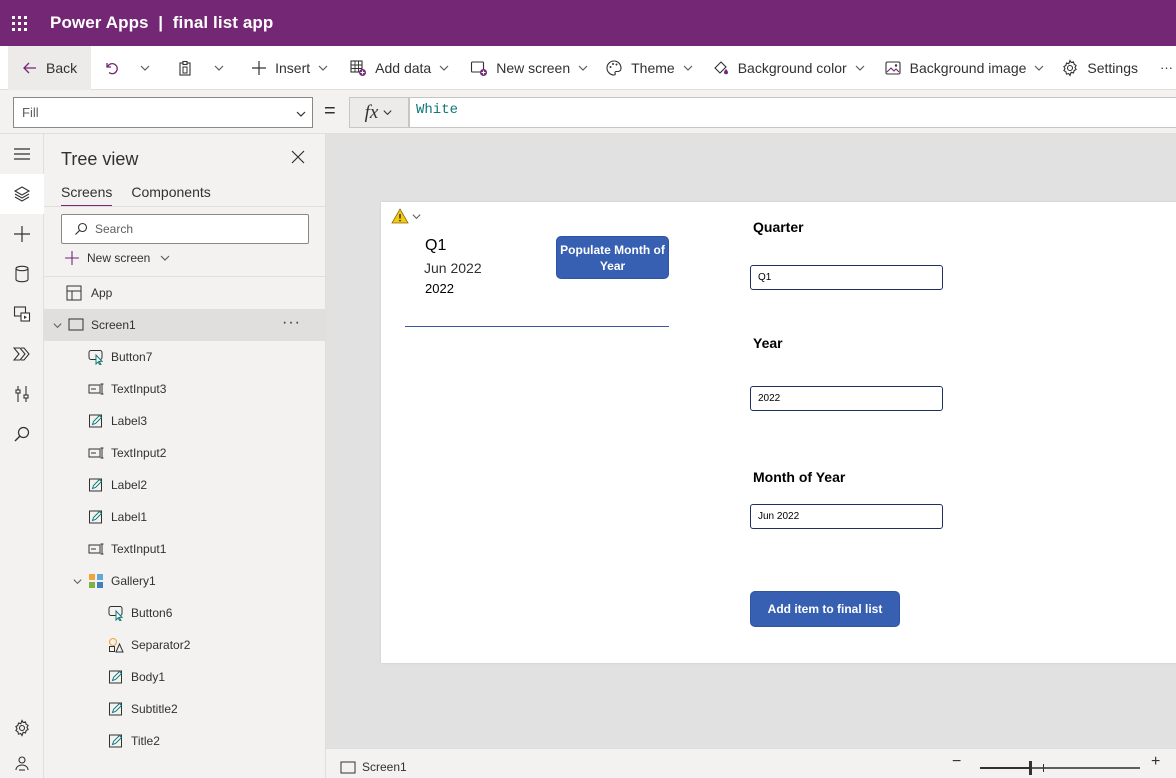 Image resolution: width=1176 pixels, height=778 pixels. I want to click on quarter-input: Q1, so click(846, 277).